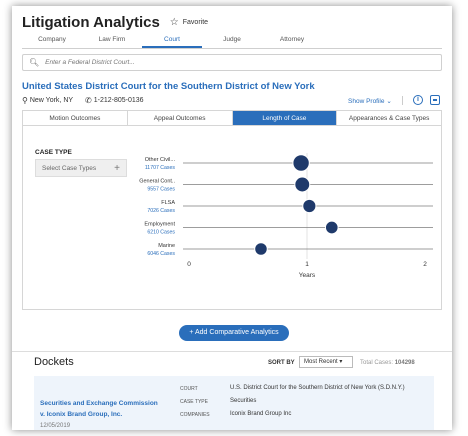 The image size is (468, 436). Describe the element at coordinates (88, 100) in the screenshot. I see `phone-icon: ✆` at that location.